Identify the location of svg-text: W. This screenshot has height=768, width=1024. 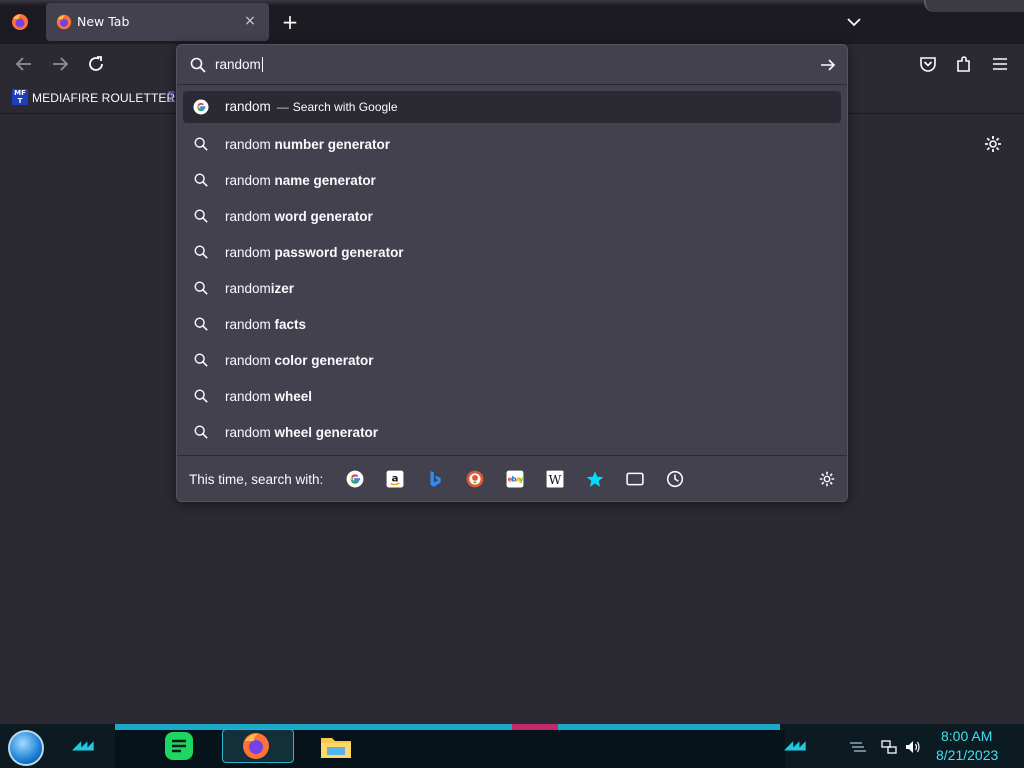
(555, 480).